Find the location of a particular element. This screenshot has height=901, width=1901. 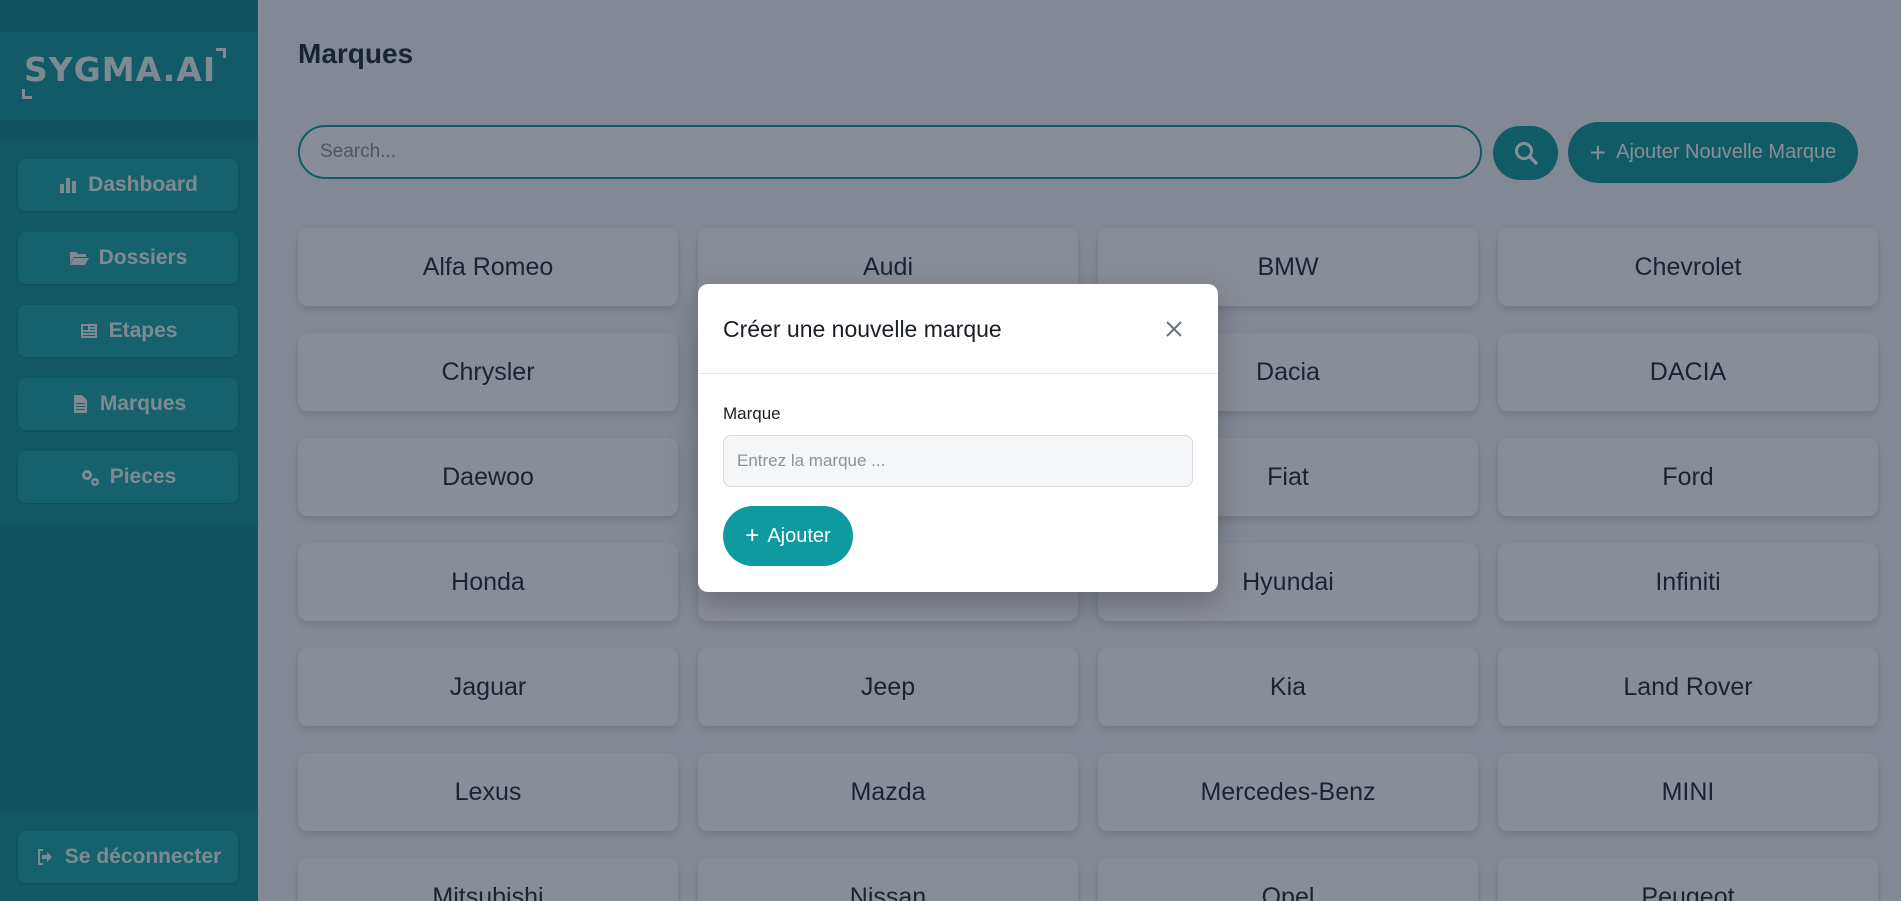

add-button-label: Ajouter is located at coordinates (799, 535).